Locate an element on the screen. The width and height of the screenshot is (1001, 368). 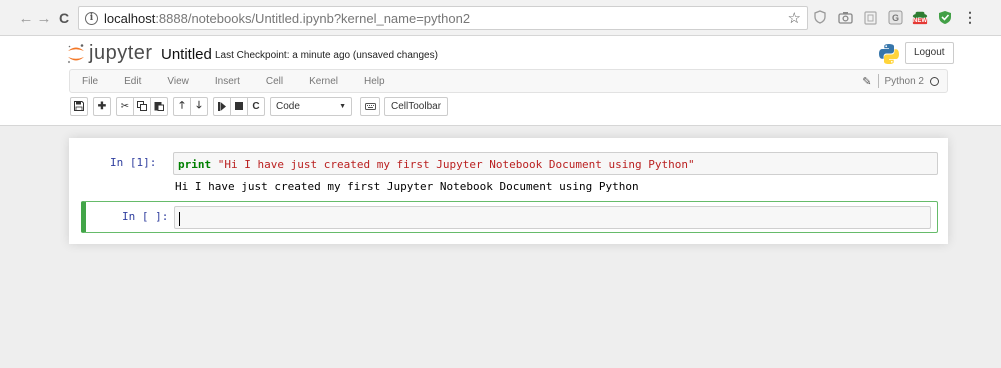
move-down-button: 🡓 is located at coordinates (199, 106).